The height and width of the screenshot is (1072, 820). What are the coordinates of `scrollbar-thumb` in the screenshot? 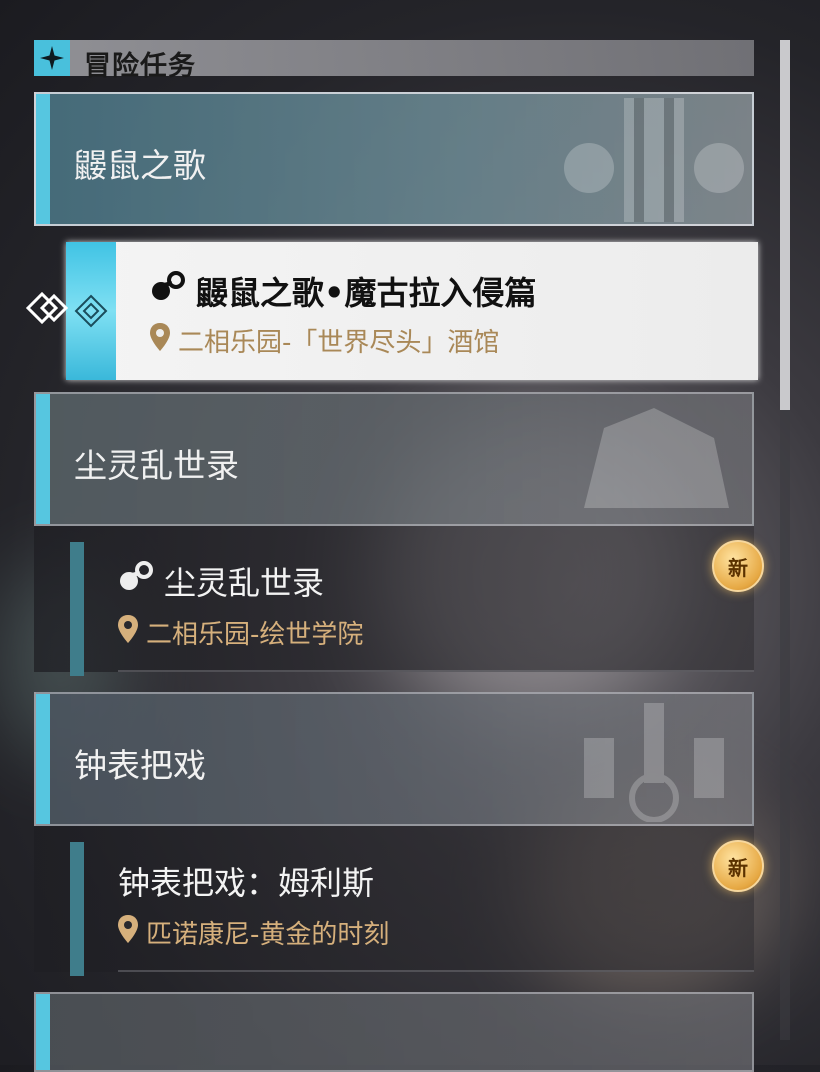 It's located at (785, 225).